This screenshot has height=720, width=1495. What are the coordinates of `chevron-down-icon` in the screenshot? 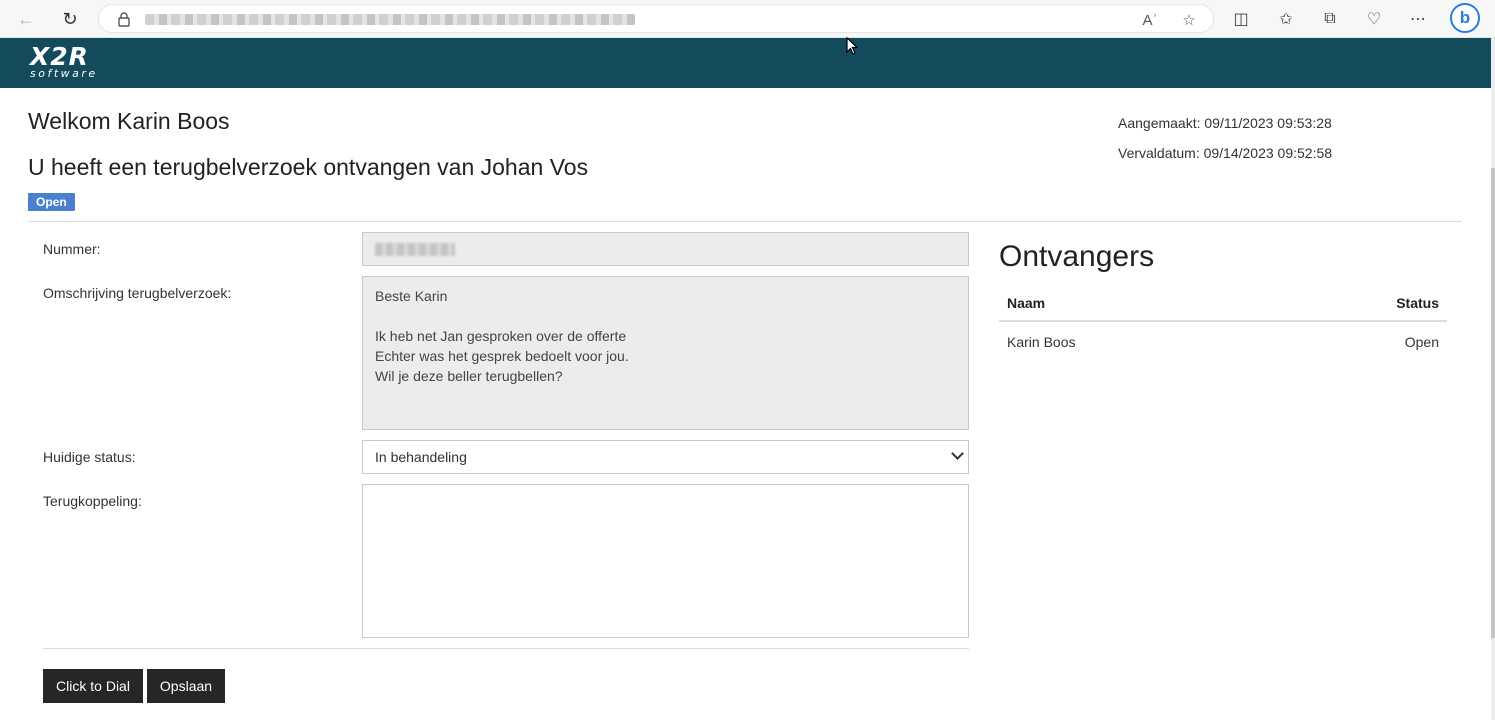 It's located at (957, 453).